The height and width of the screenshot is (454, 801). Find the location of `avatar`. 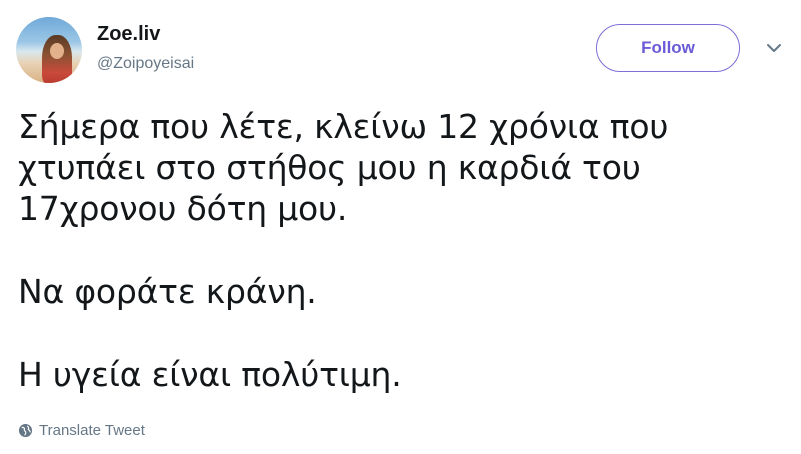

avatar is located at coordinates (49, 50).